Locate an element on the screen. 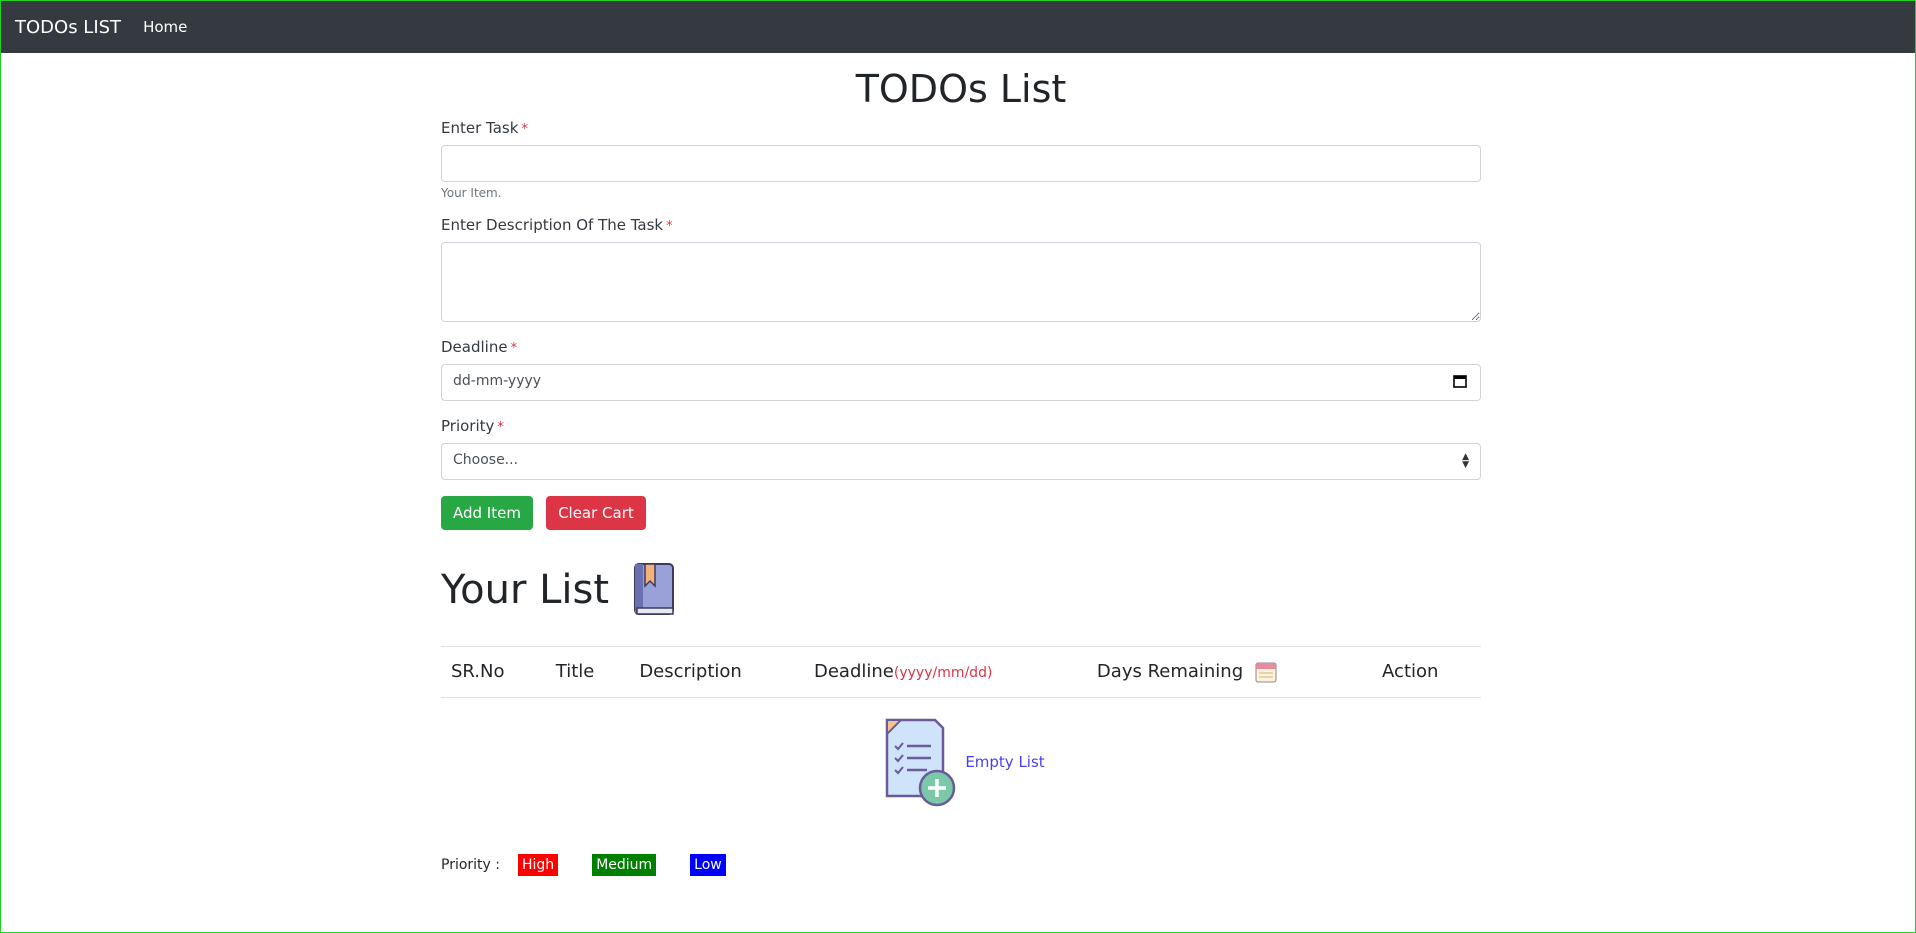 This screenshot has height=933, width=1916. task-form-group: Enter Task * Your Item. is located at coordinates (961, 159).